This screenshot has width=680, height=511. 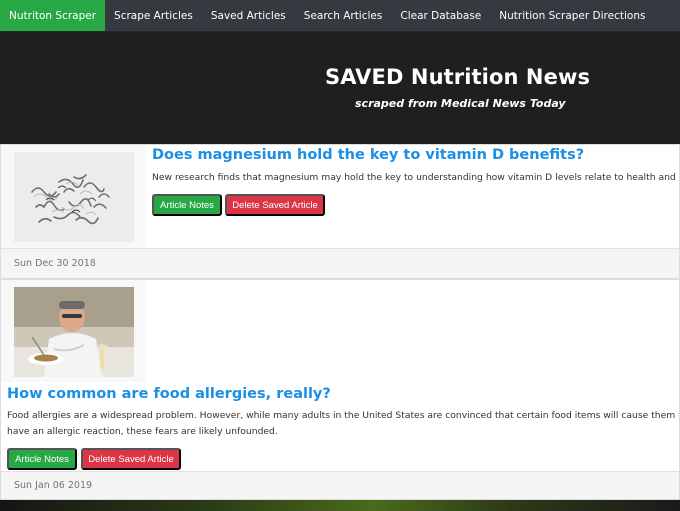 I want to click on article-date: Sun Dec 30 2018, so click(x=55, y=263).